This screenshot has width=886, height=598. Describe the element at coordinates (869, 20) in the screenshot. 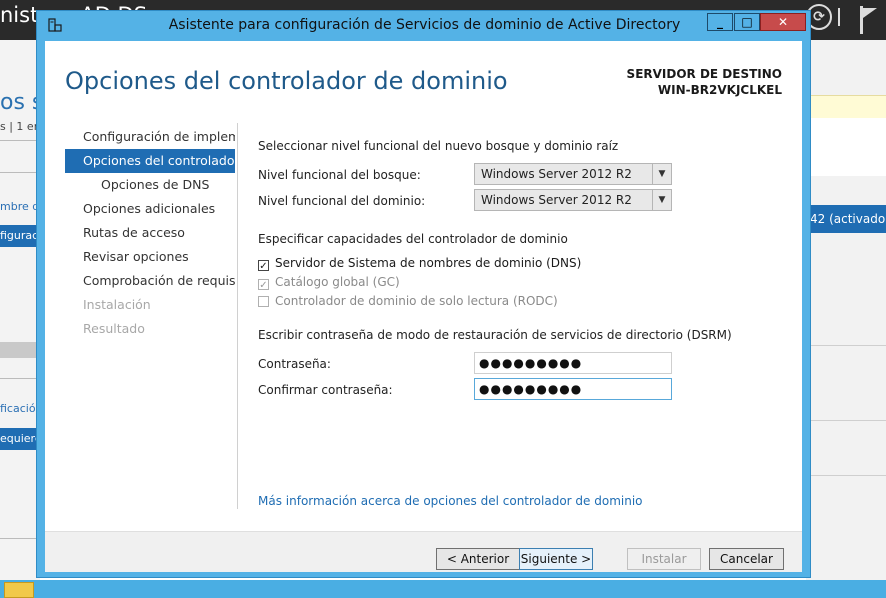

I see `notifications-flag-icon` at that location.